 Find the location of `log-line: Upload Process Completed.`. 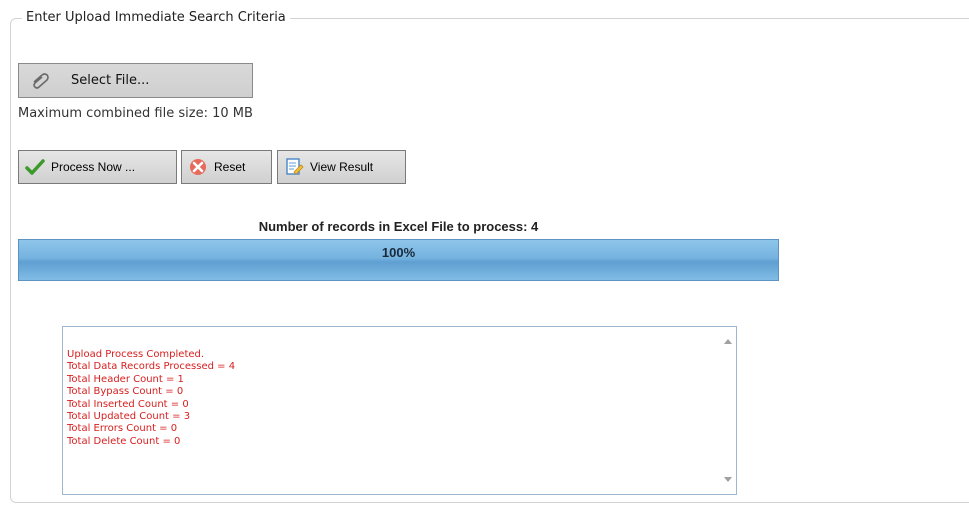

log-line: Upload Process Completed. is located at coordinates (136, 354).